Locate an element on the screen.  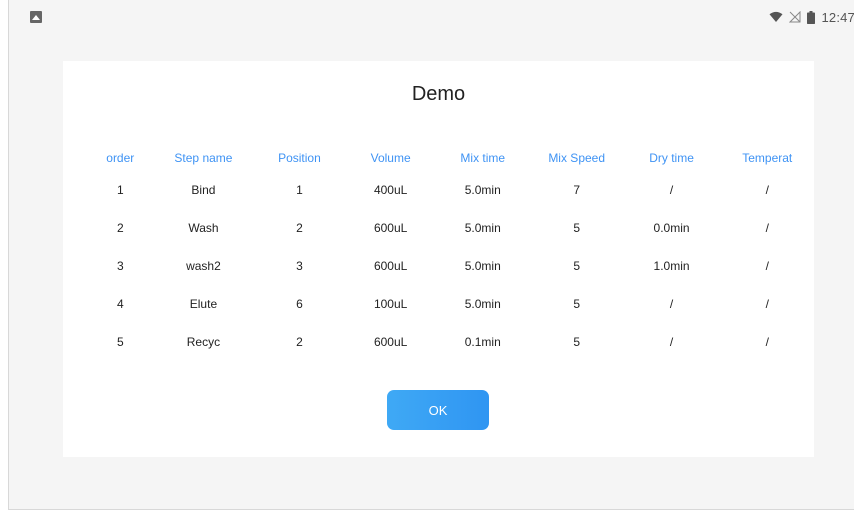
cell-volume: 100uL is located at coordinates (390, 304).